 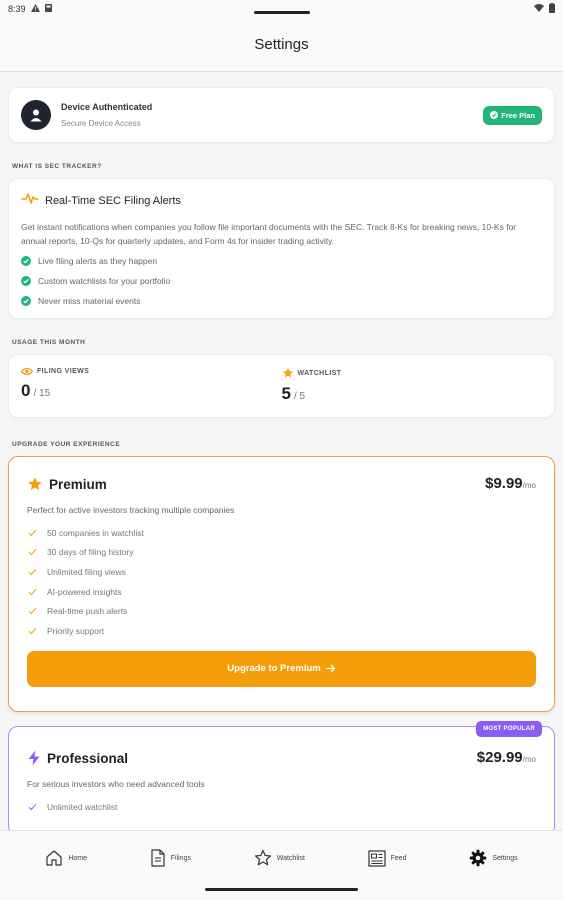 What do you see at coordinates (170, 858) in the screenshot?
I see `nav-item-filings: Filings` at bounding box center [170, 858].